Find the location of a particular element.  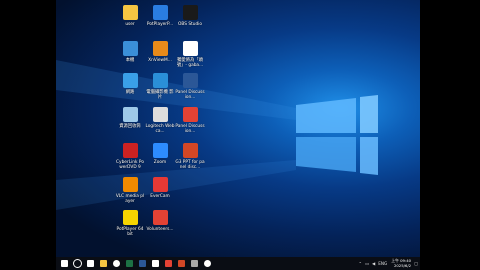

desktop-icon-label: 網路 is located at coordinates (130, 92).